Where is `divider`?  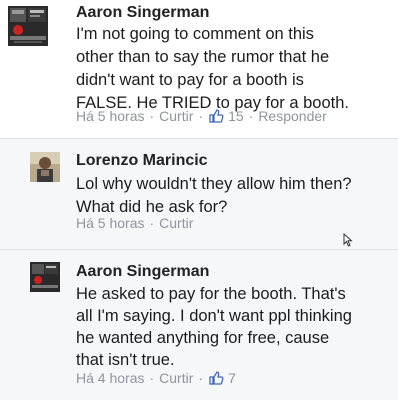 divider is located at coordinates (199, 138).